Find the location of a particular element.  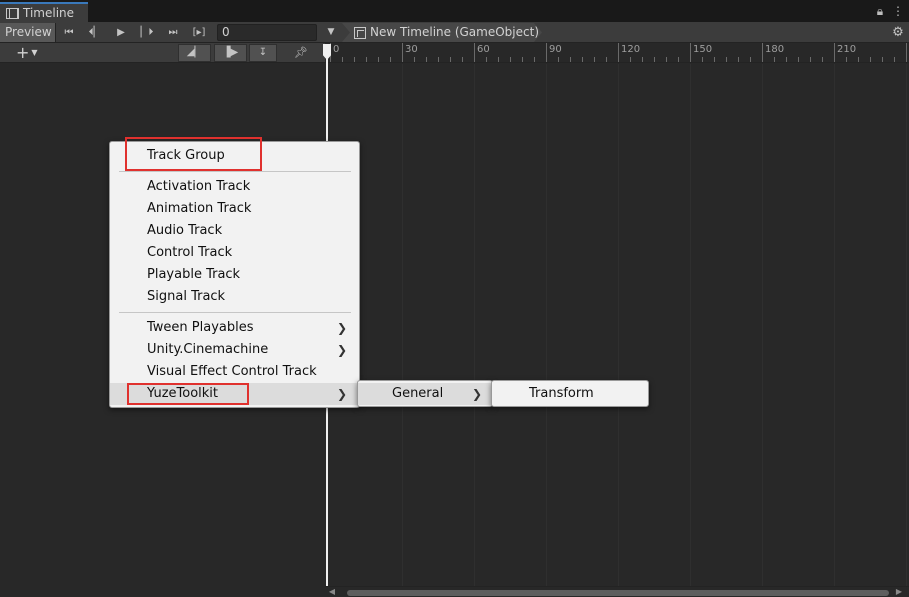

replace-mode-icon: ↧ is located at coordinates (263, 53).